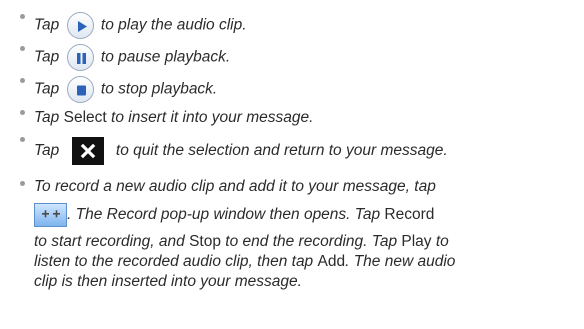 The image size is (584, 329). I want to click on record-line-3-pre: to start recording, and, so click(109, 241).